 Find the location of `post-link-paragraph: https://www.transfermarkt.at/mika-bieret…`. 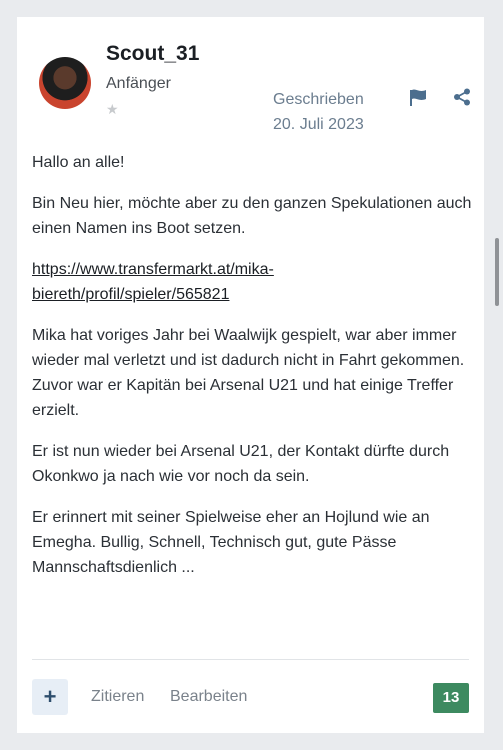

post-link-paragraph: https://www.transfermarkt.at/mika-bieret… is located at coordinates (252, 282).